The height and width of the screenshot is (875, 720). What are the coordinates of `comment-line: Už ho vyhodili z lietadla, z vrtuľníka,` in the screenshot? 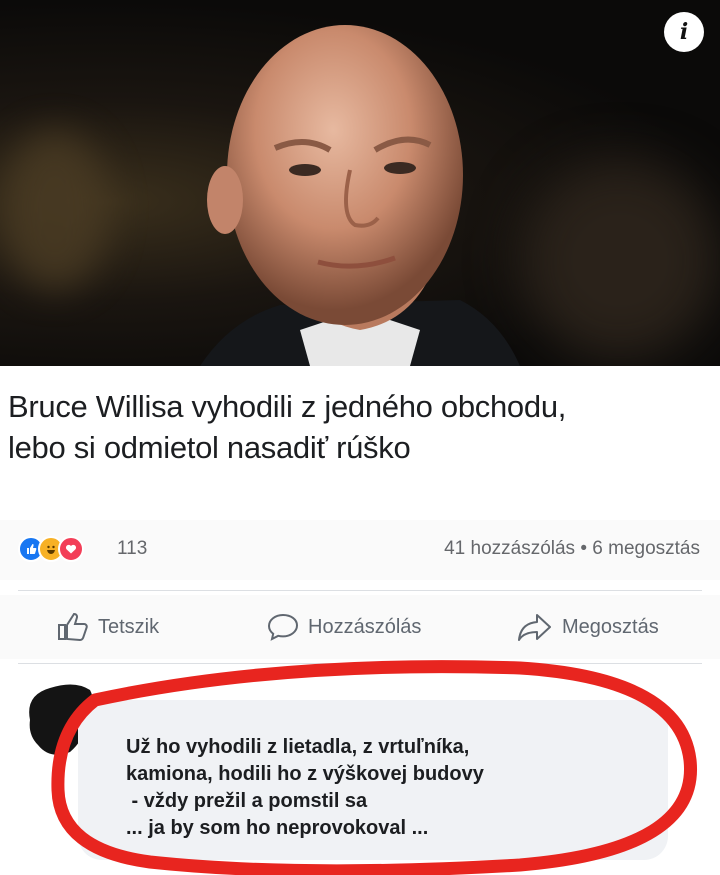 It's located at (298, 747).